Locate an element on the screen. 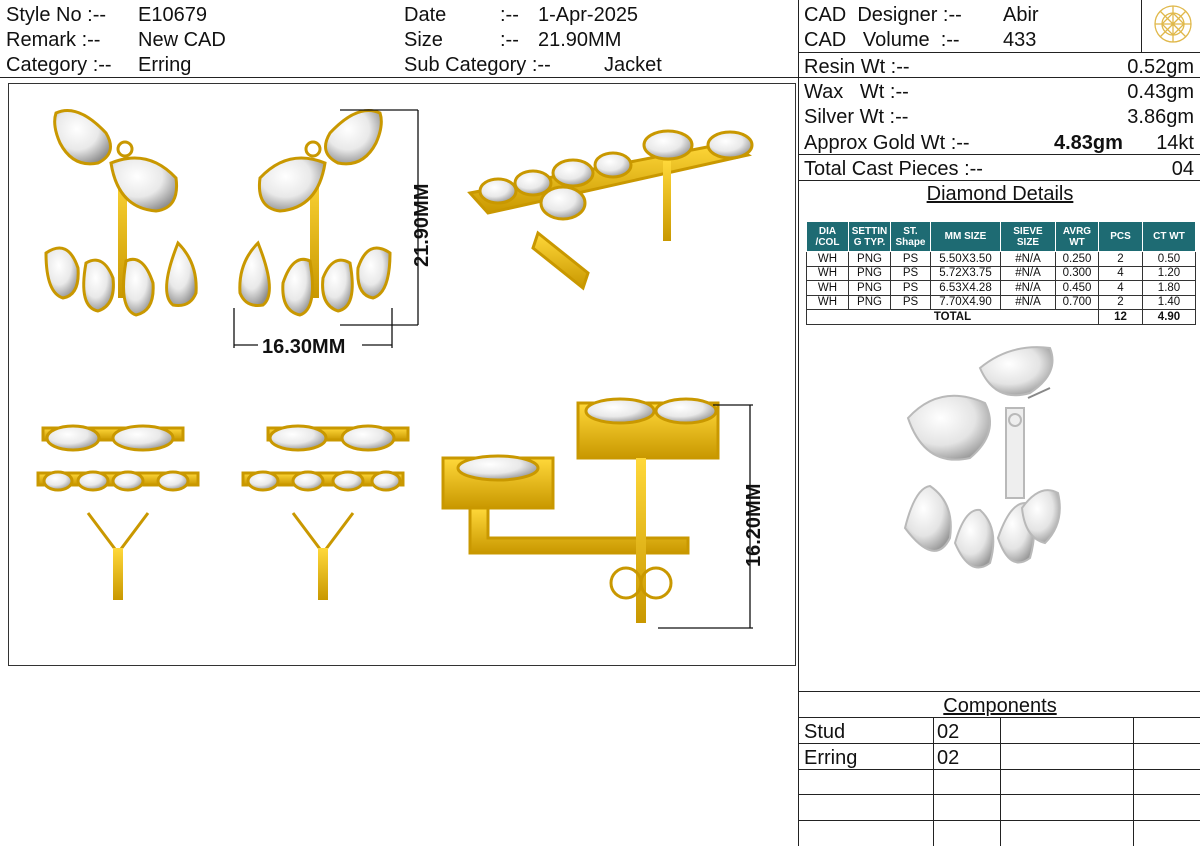 The image size is (1200, 846). render-preview-image is located at coordinates (982, 457).